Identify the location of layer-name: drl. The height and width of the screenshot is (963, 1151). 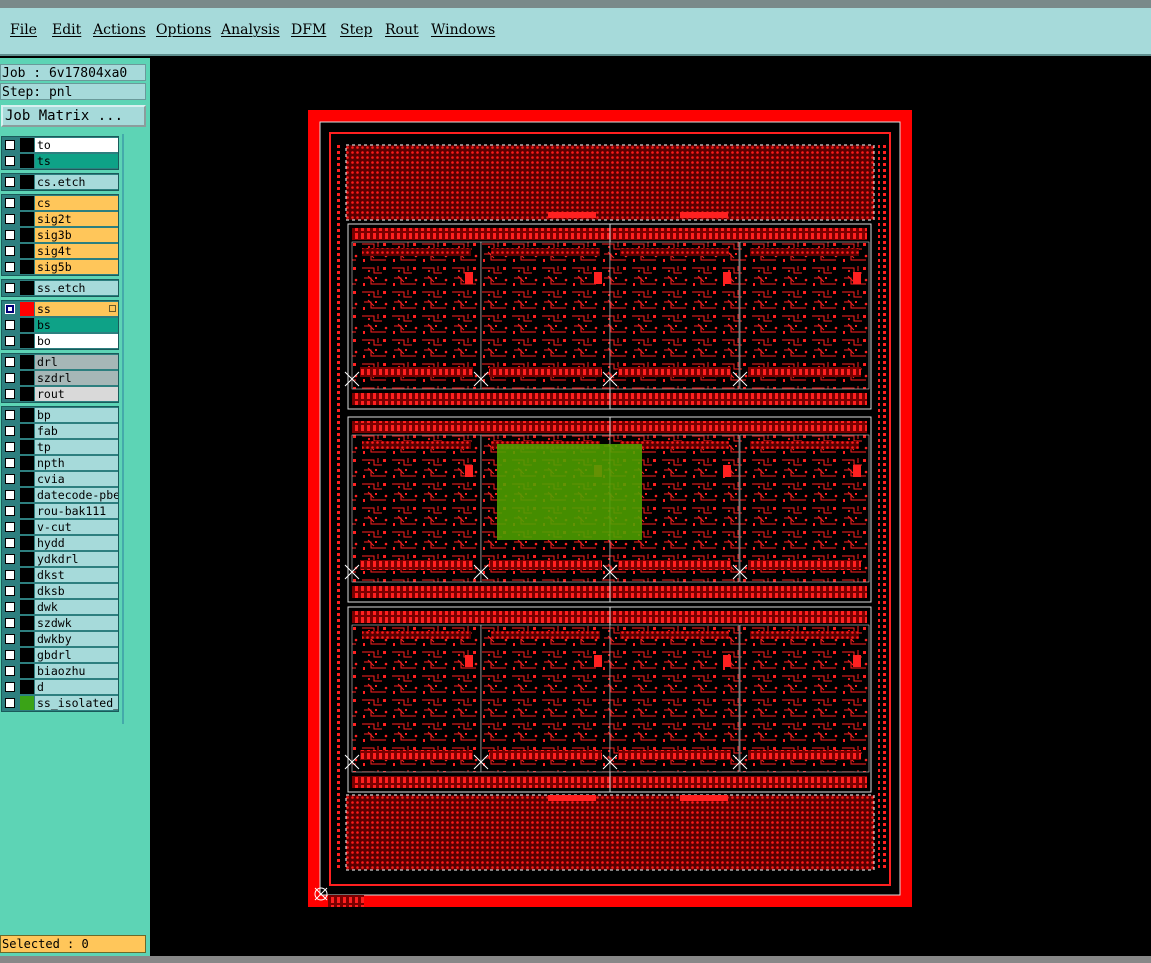
(76, 362).